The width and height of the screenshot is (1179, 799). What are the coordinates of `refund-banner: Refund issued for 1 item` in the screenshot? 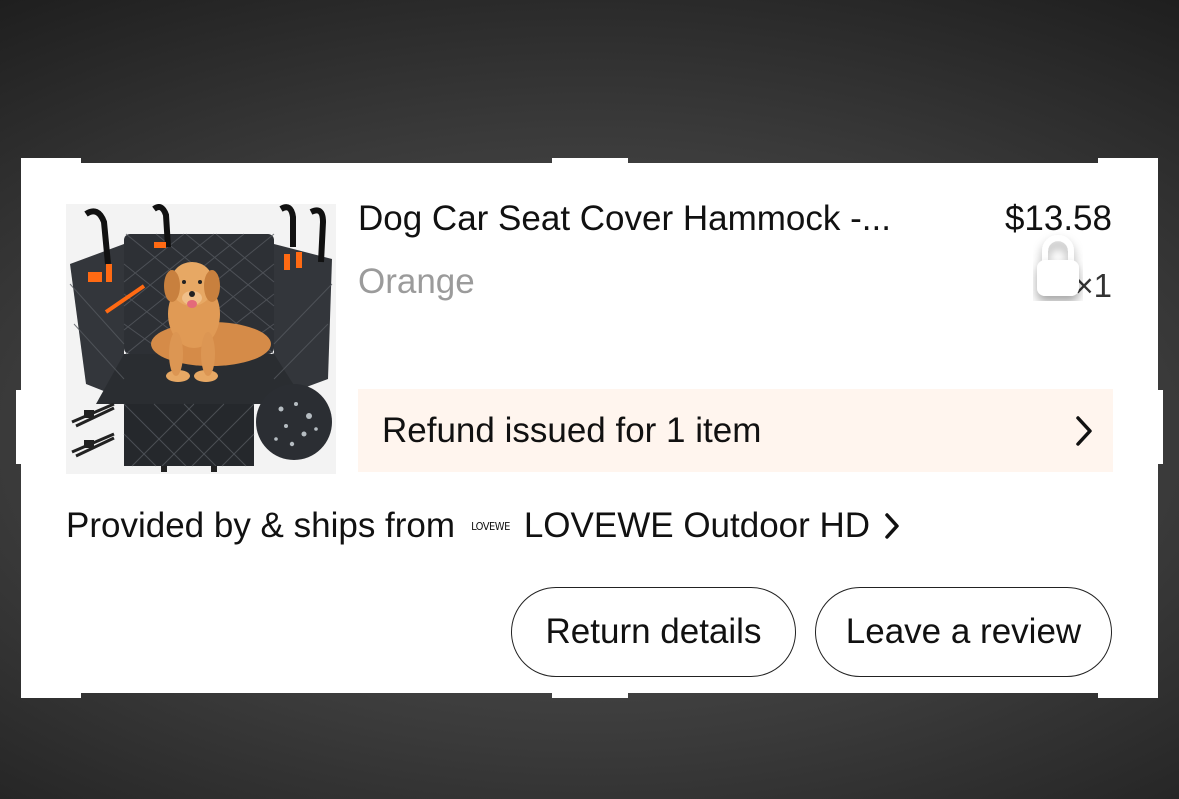 It's located at (735, 430).